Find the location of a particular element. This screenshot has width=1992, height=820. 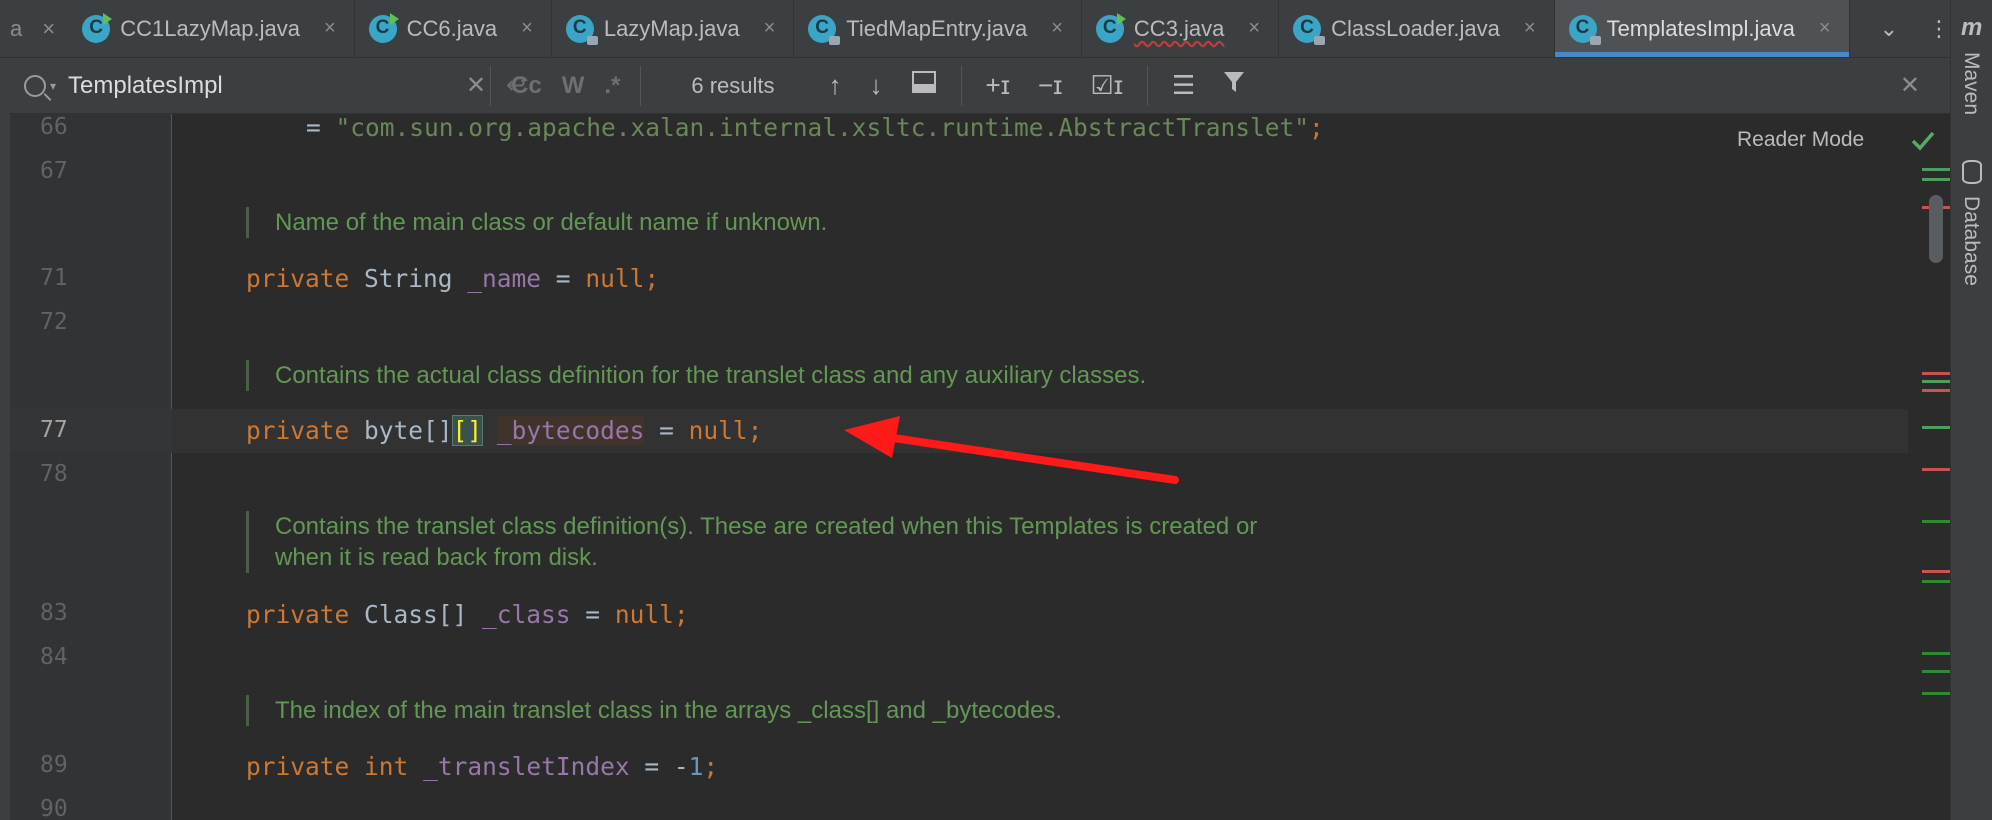

search-query: TemplatesImpl is located at coordinates (145, 86).